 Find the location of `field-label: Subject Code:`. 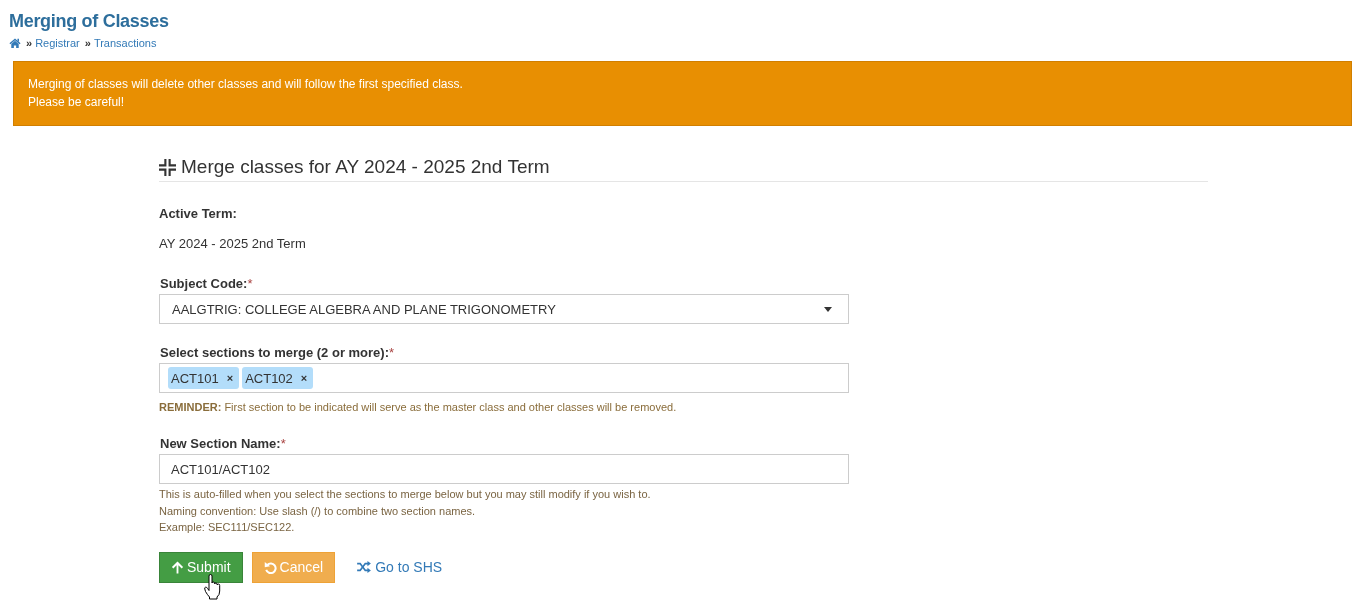

field-label: Subject Code: is located at coordinates (204, 284).